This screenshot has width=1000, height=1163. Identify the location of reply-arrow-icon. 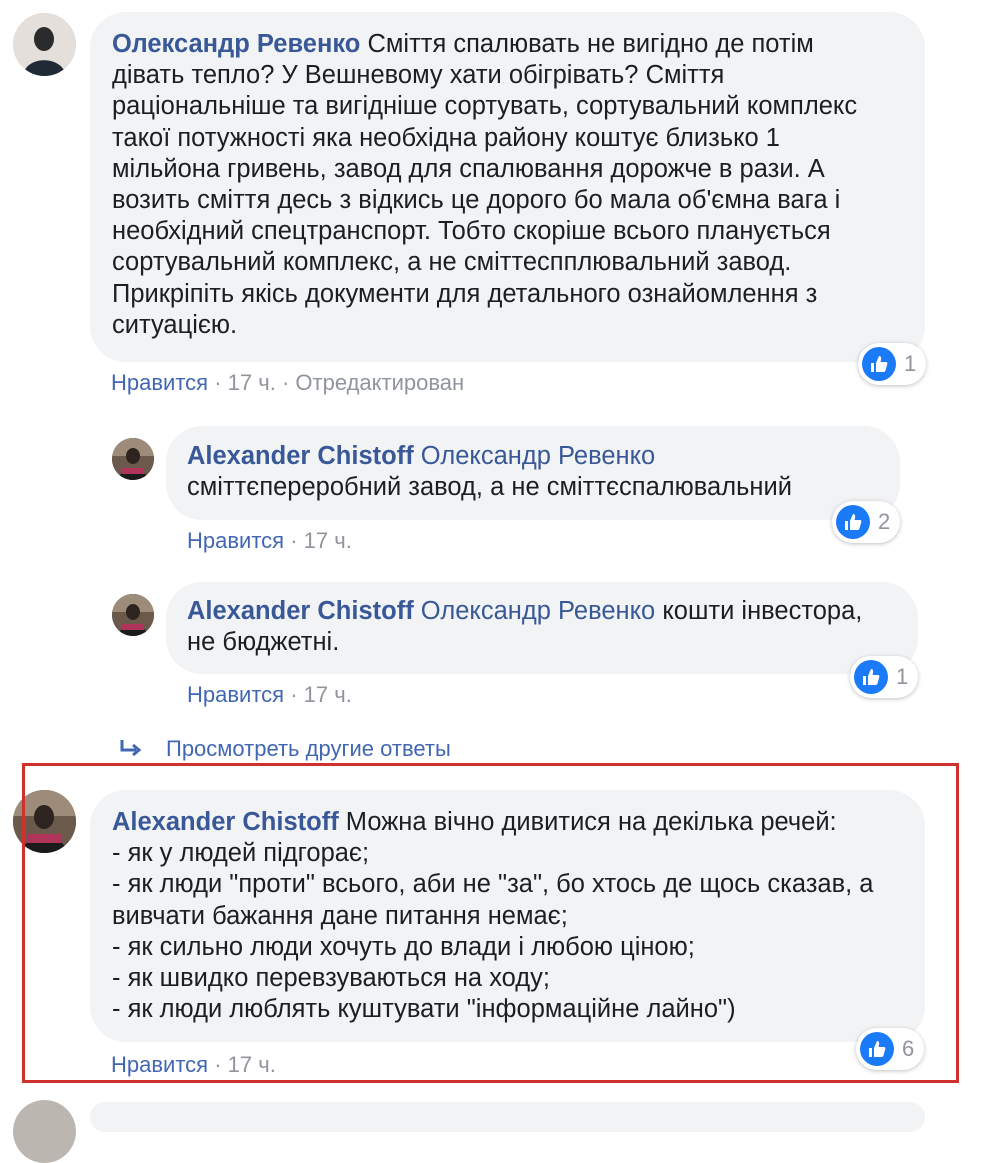
(131, 748).